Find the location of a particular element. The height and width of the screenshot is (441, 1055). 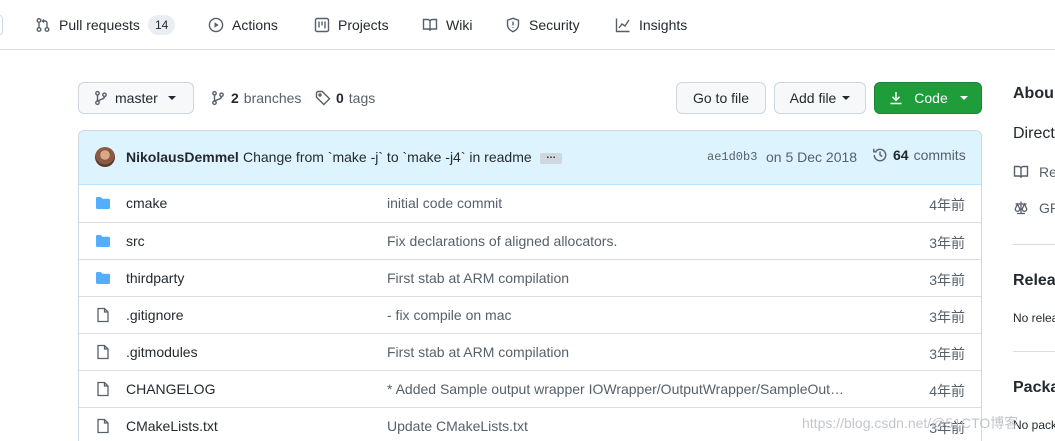

tab-insights: Insights is located at coordinates (651, 25).